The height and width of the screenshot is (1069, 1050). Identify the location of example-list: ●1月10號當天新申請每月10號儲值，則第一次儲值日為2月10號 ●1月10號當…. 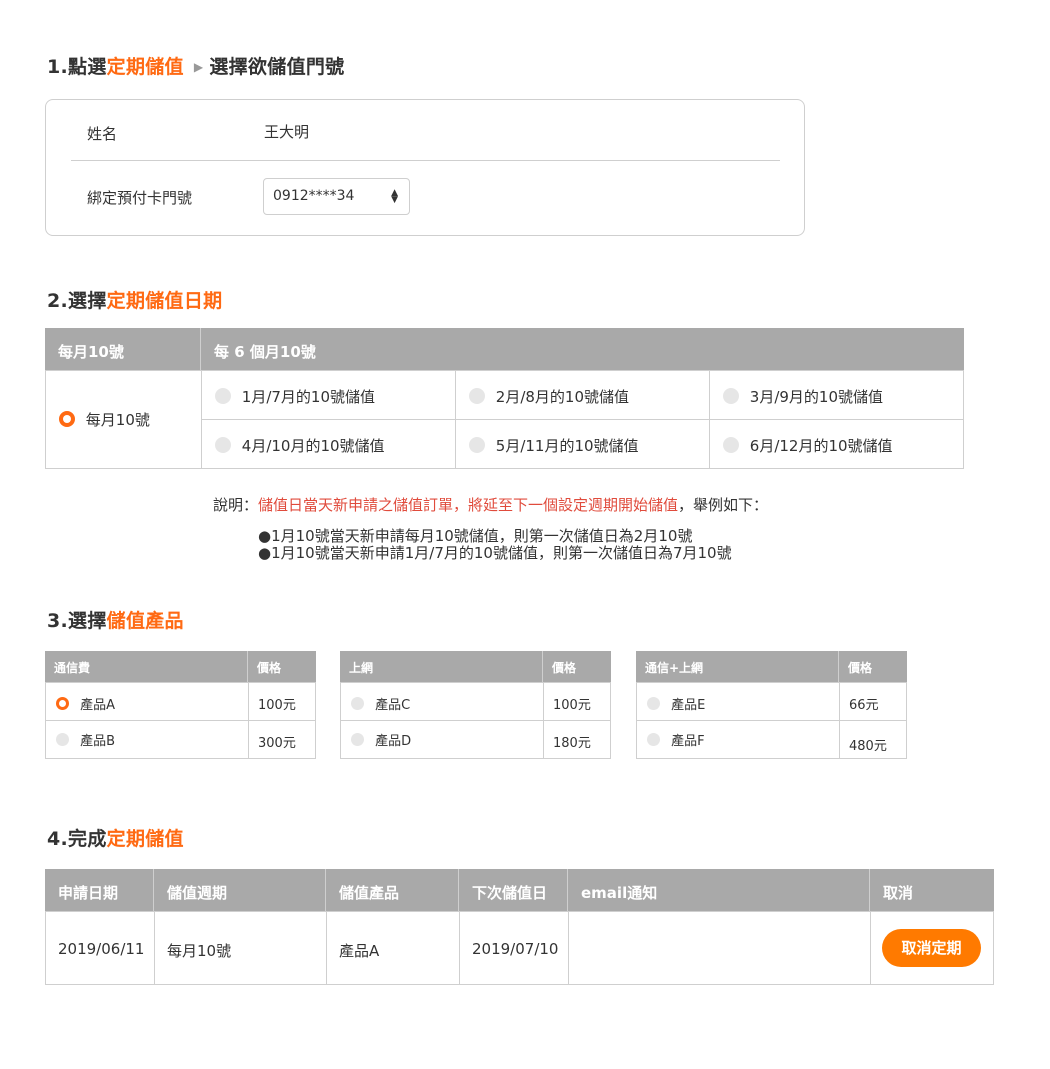
(495, 545).